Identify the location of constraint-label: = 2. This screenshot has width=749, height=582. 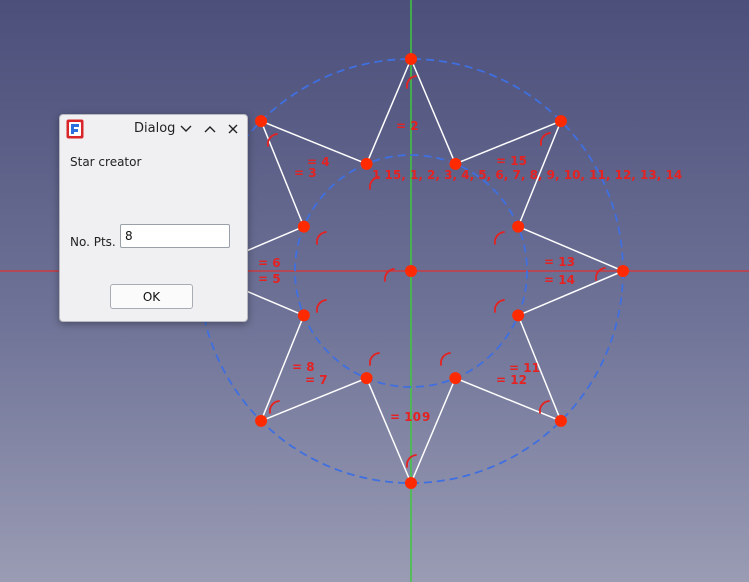
(407, 126).